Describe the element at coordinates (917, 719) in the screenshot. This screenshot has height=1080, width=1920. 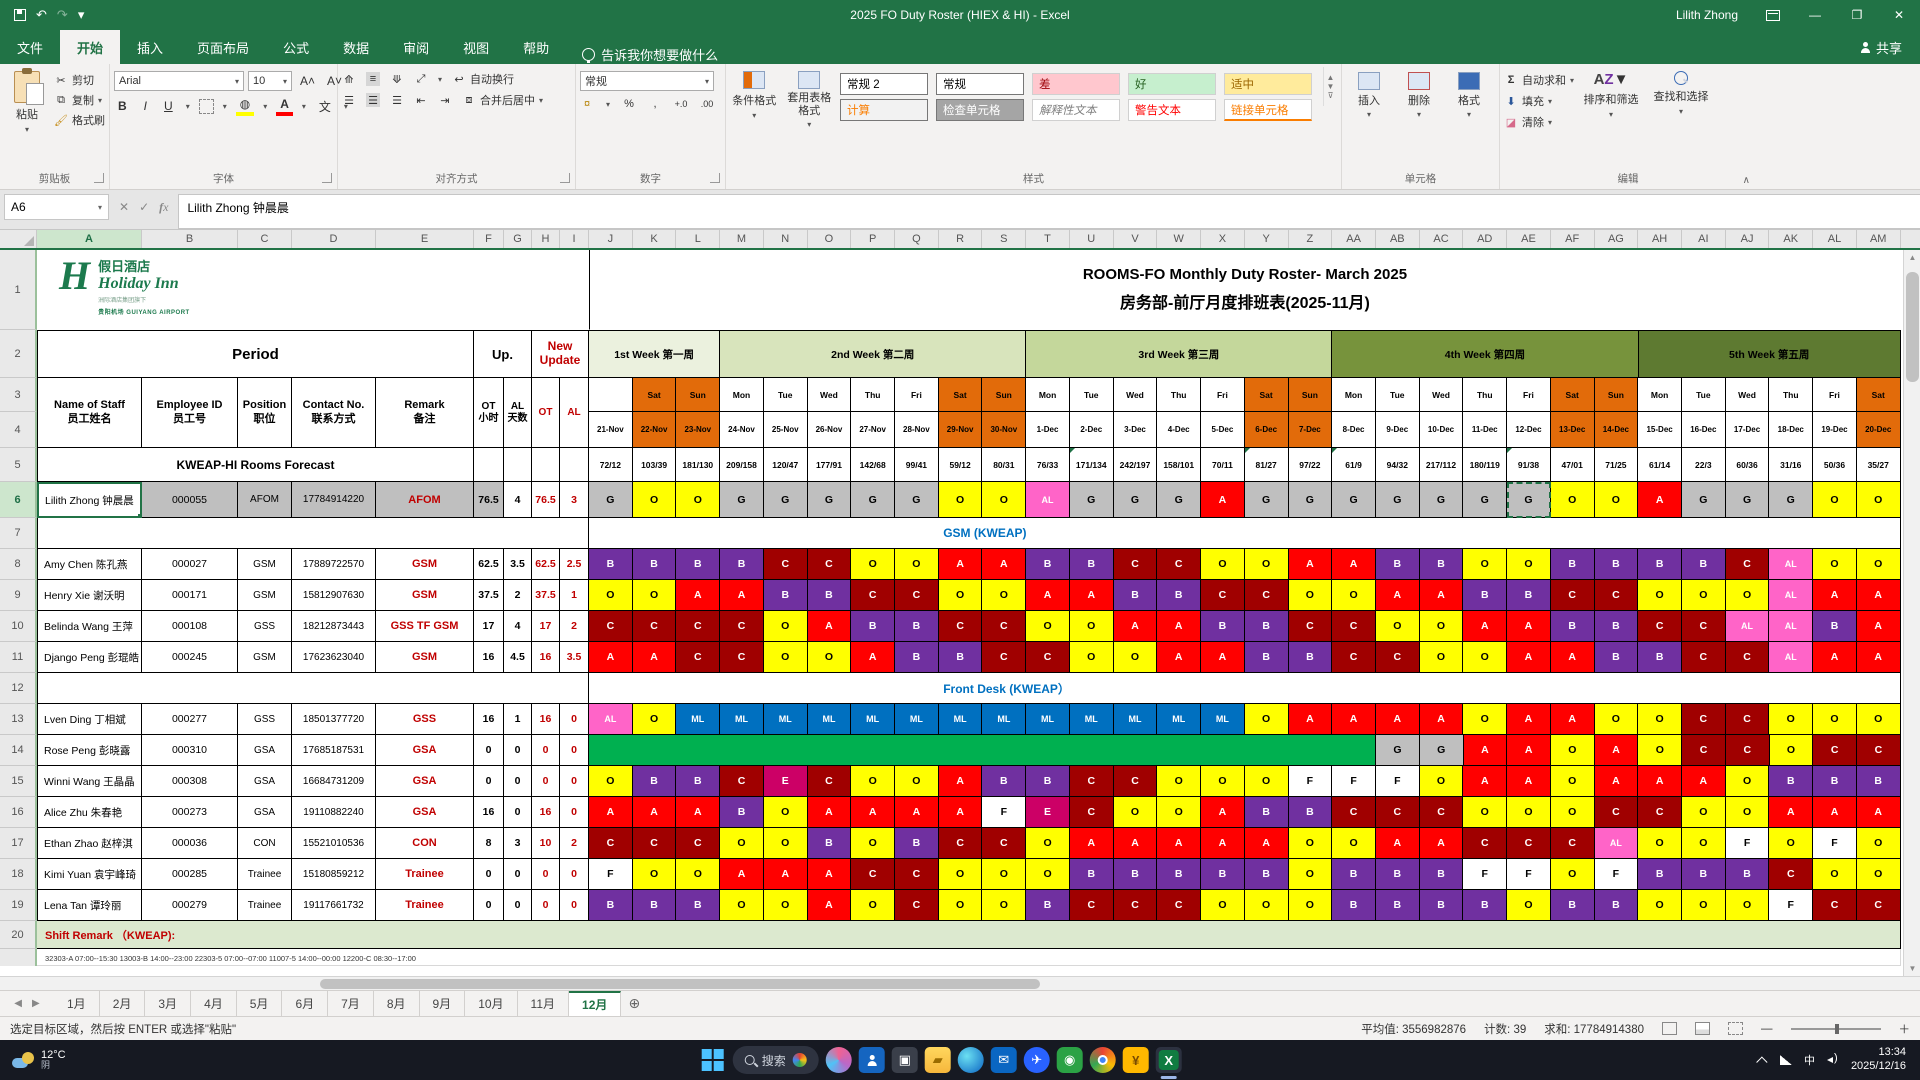
I see `shift-cell-13-8: ML` at that location.